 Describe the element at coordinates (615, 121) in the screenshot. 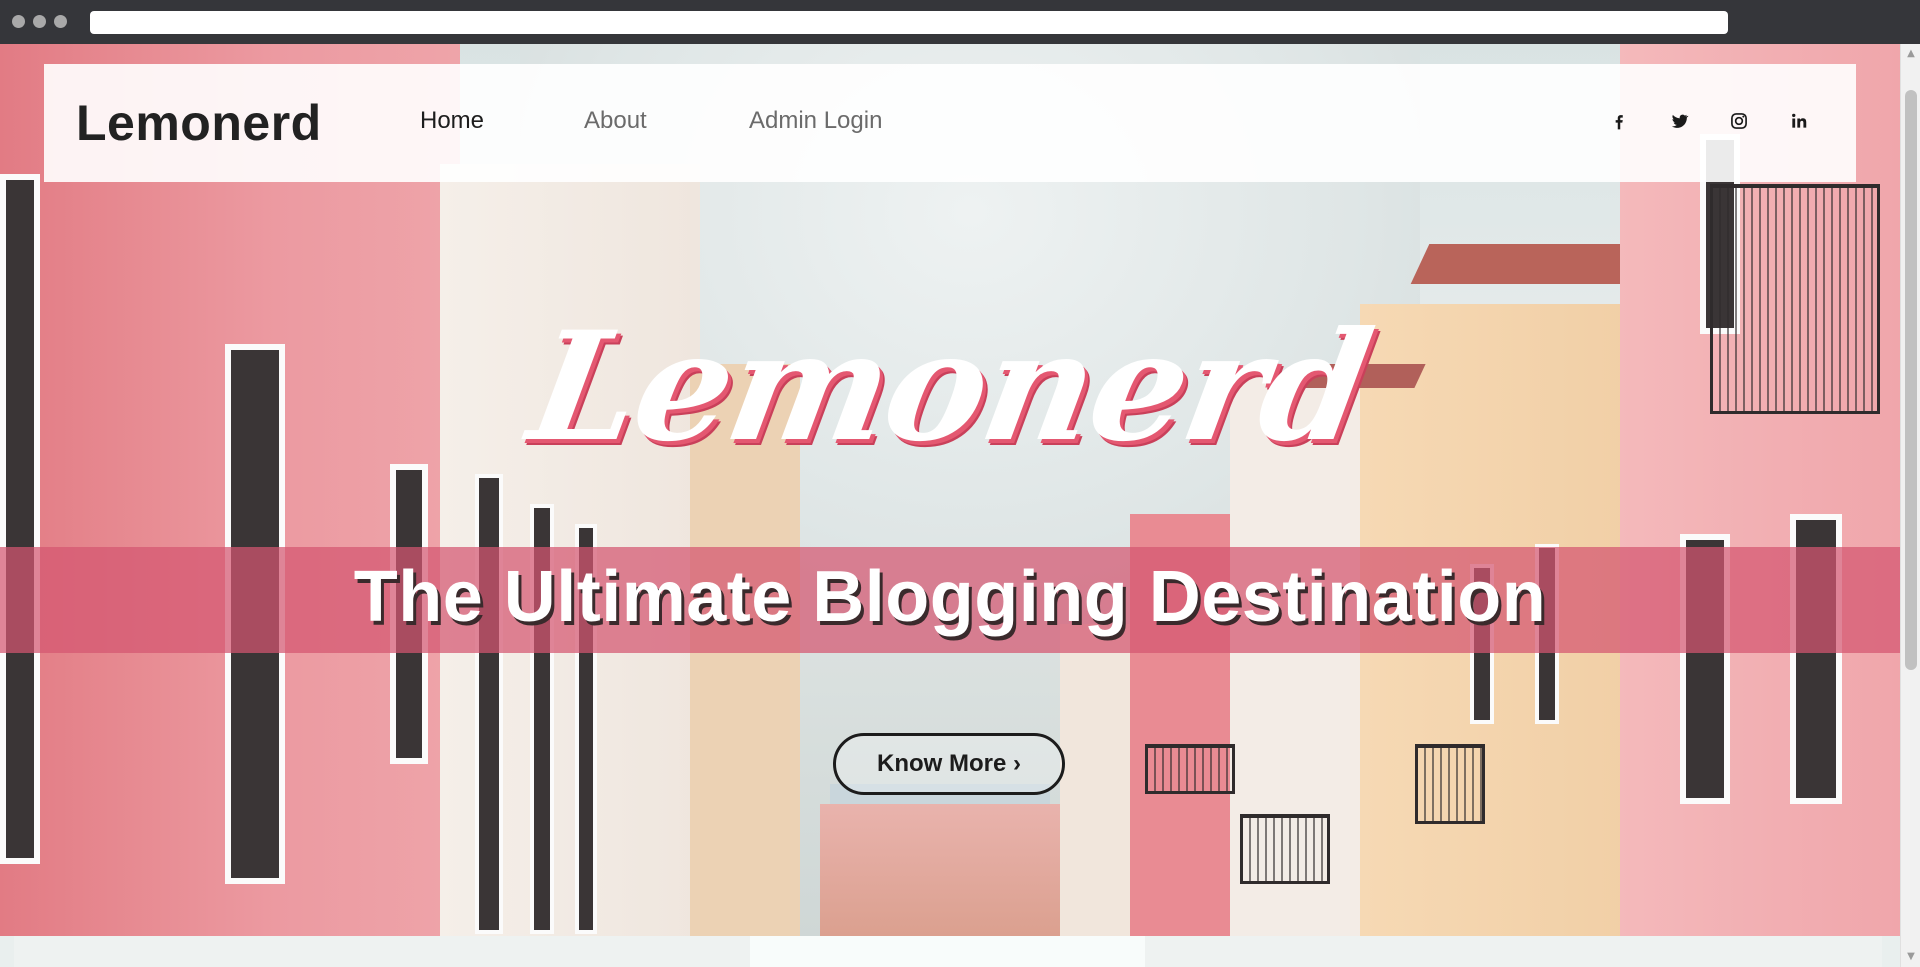

I see `nav-link-about: About` at that location.